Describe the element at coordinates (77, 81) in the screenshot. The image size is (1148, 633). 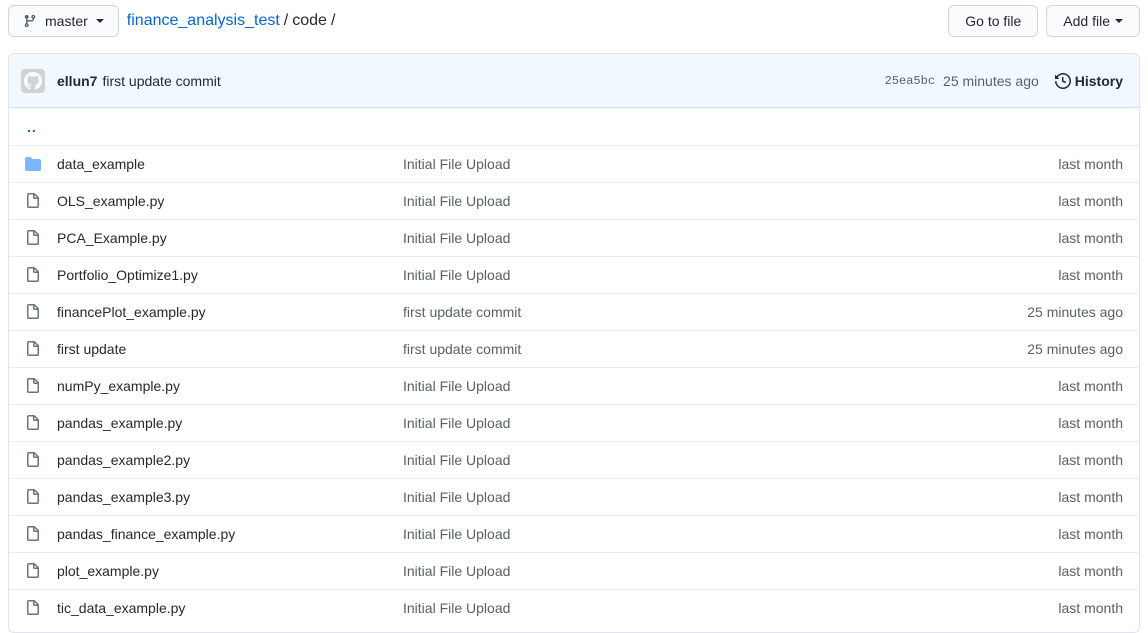
I see `commit-author: ellun7` at that location.